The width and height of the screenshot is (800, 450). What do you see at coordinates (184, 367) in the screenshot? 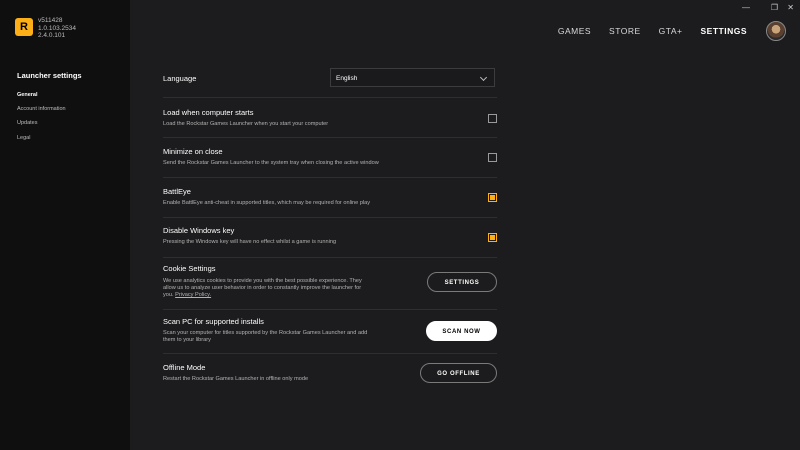
I see `offline-title: Offline Mode` at bounding box center [184, 367].